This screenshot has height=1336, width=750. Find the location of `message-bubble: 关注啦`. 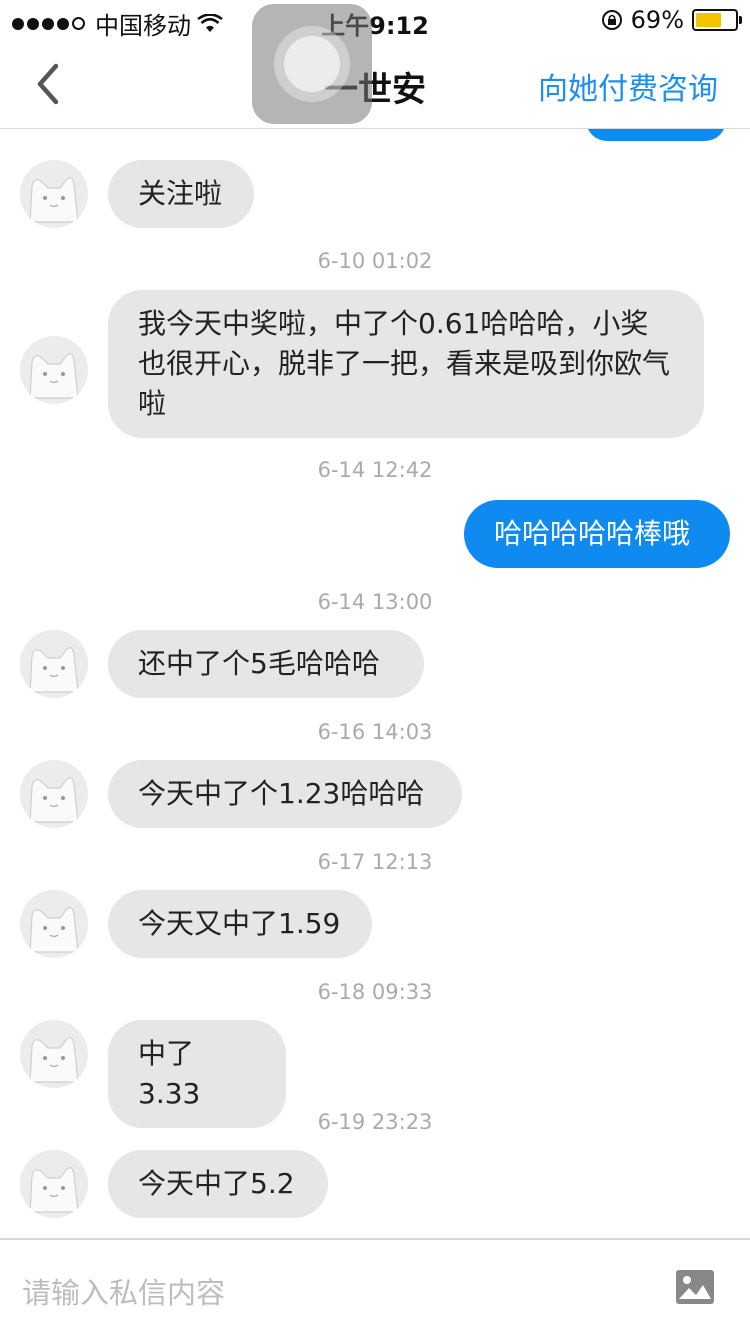

message-bubble: 关注啦 is located at coordinates (181, 194).